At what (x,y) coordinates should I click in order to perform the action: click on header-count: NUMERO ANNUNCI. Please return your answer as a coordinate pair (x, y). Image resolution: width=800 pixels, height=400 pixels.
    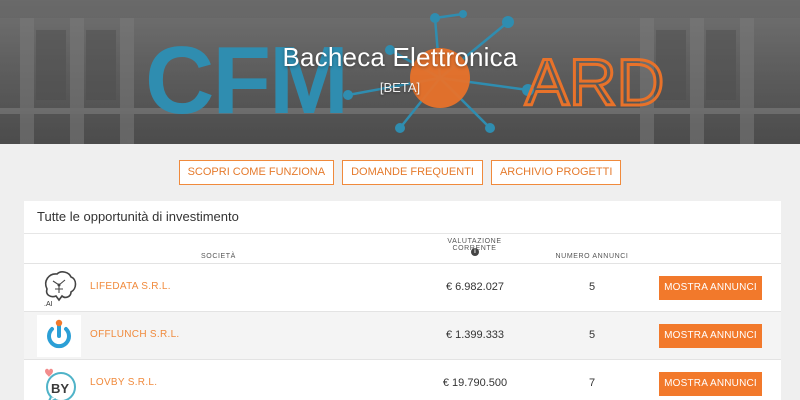
    Looking at the image, I should click on (592, 256).